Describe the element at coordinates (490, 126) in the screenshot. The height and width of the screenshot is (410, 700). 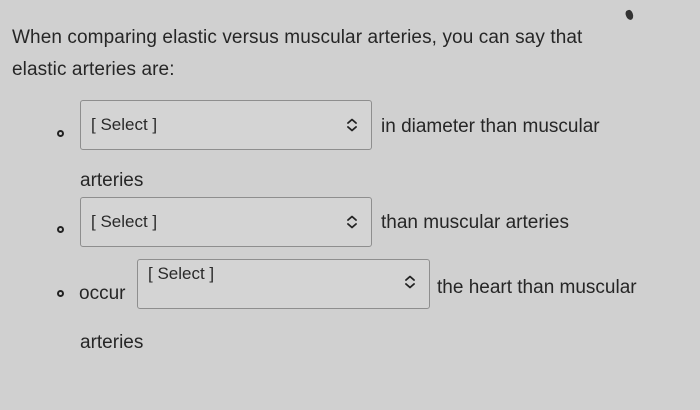
I see `option-1-after-text: in diameter than muscular` at that location.